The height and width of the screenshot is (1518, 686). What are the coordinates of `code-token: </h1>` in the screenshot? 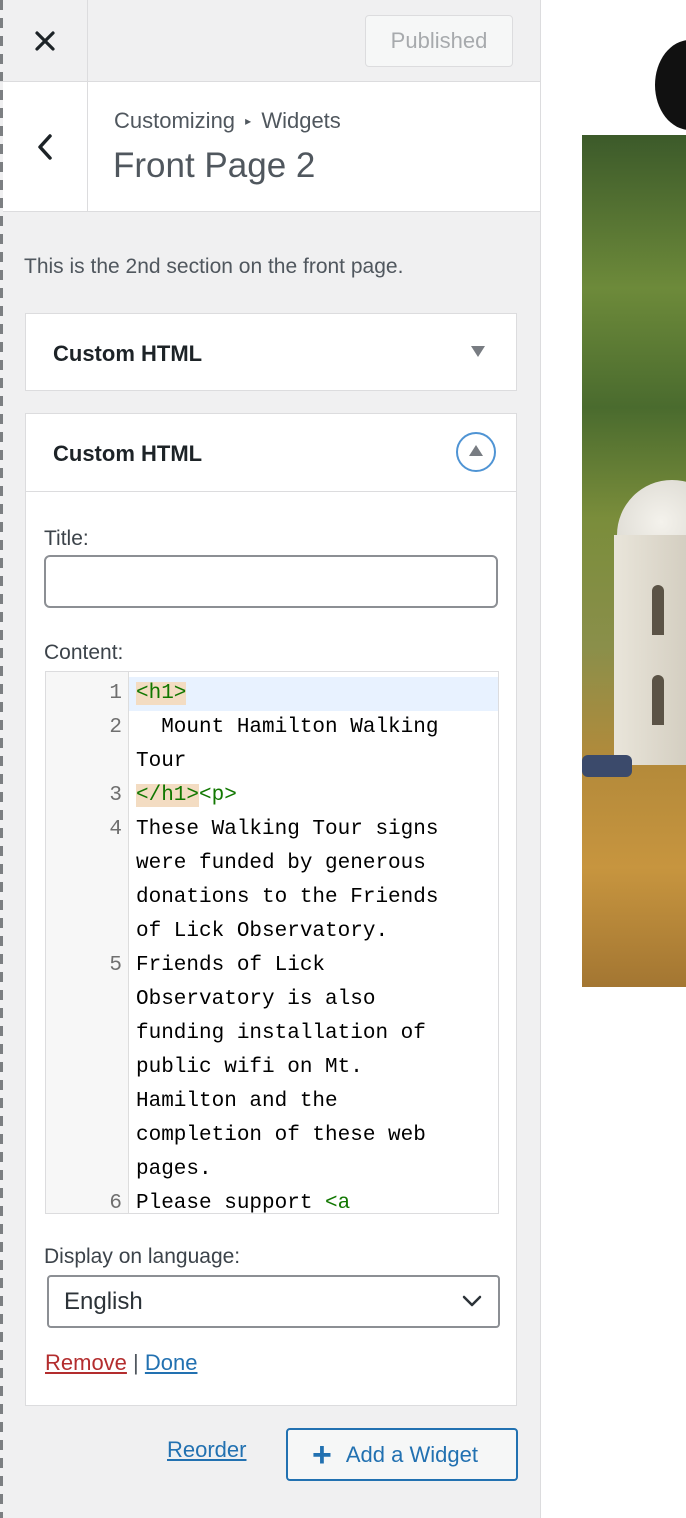 It's located at (168, 795).